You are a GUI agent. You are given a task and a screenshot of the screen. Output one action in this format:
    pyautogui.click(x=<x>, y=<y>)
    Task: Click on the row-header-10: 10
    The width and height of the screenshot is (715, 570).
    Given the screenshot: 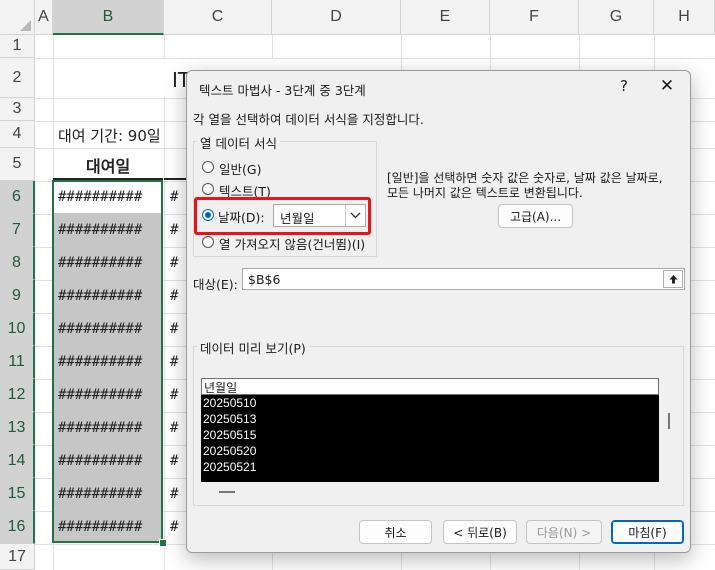 What is the action you would take?
    pyautogui.click(x=17, y=329)
    